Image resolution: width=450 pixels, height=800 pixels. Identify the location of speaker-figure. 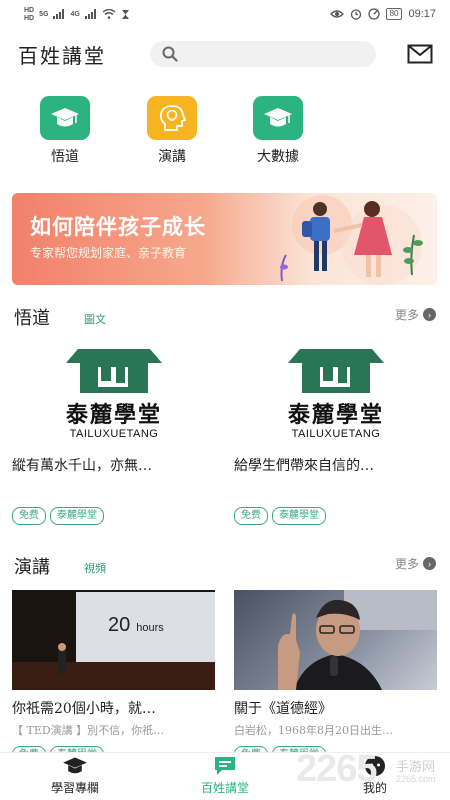
(62, 661).